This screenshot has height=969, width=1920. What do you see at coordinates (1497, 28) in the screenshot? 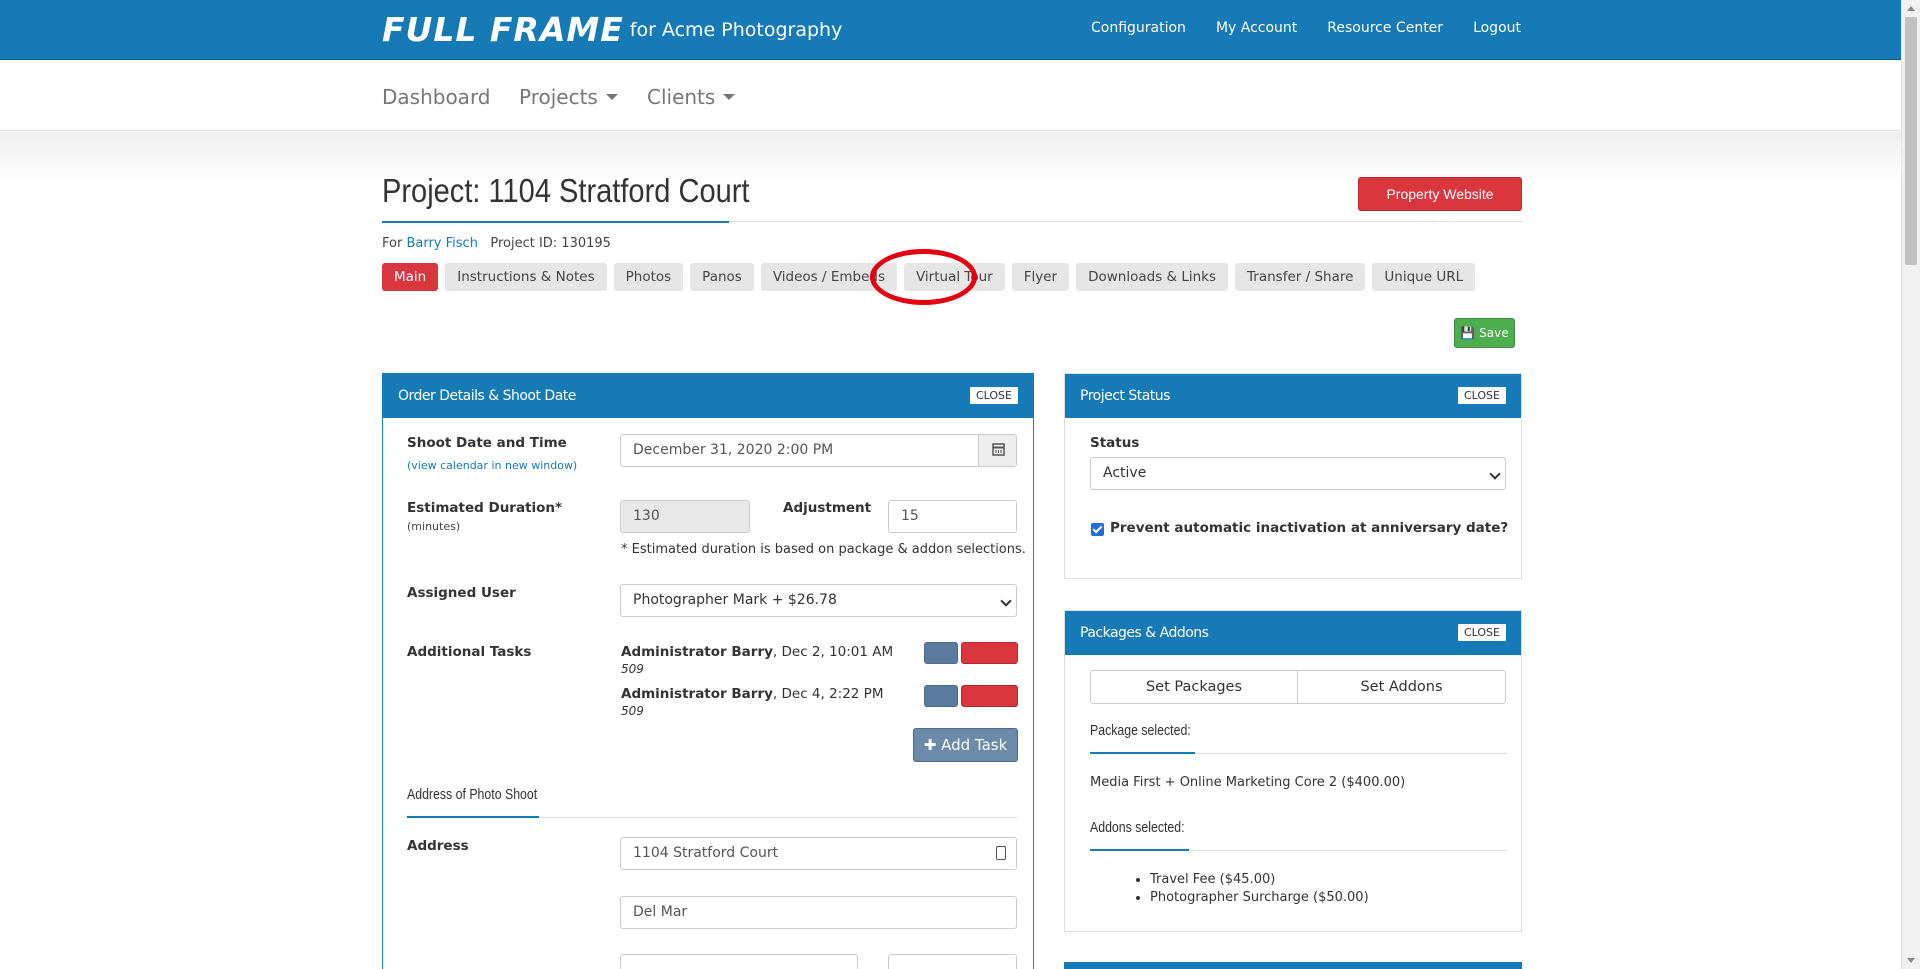
I see `nav-logout: Logout` at bounding box center [1497, 28].